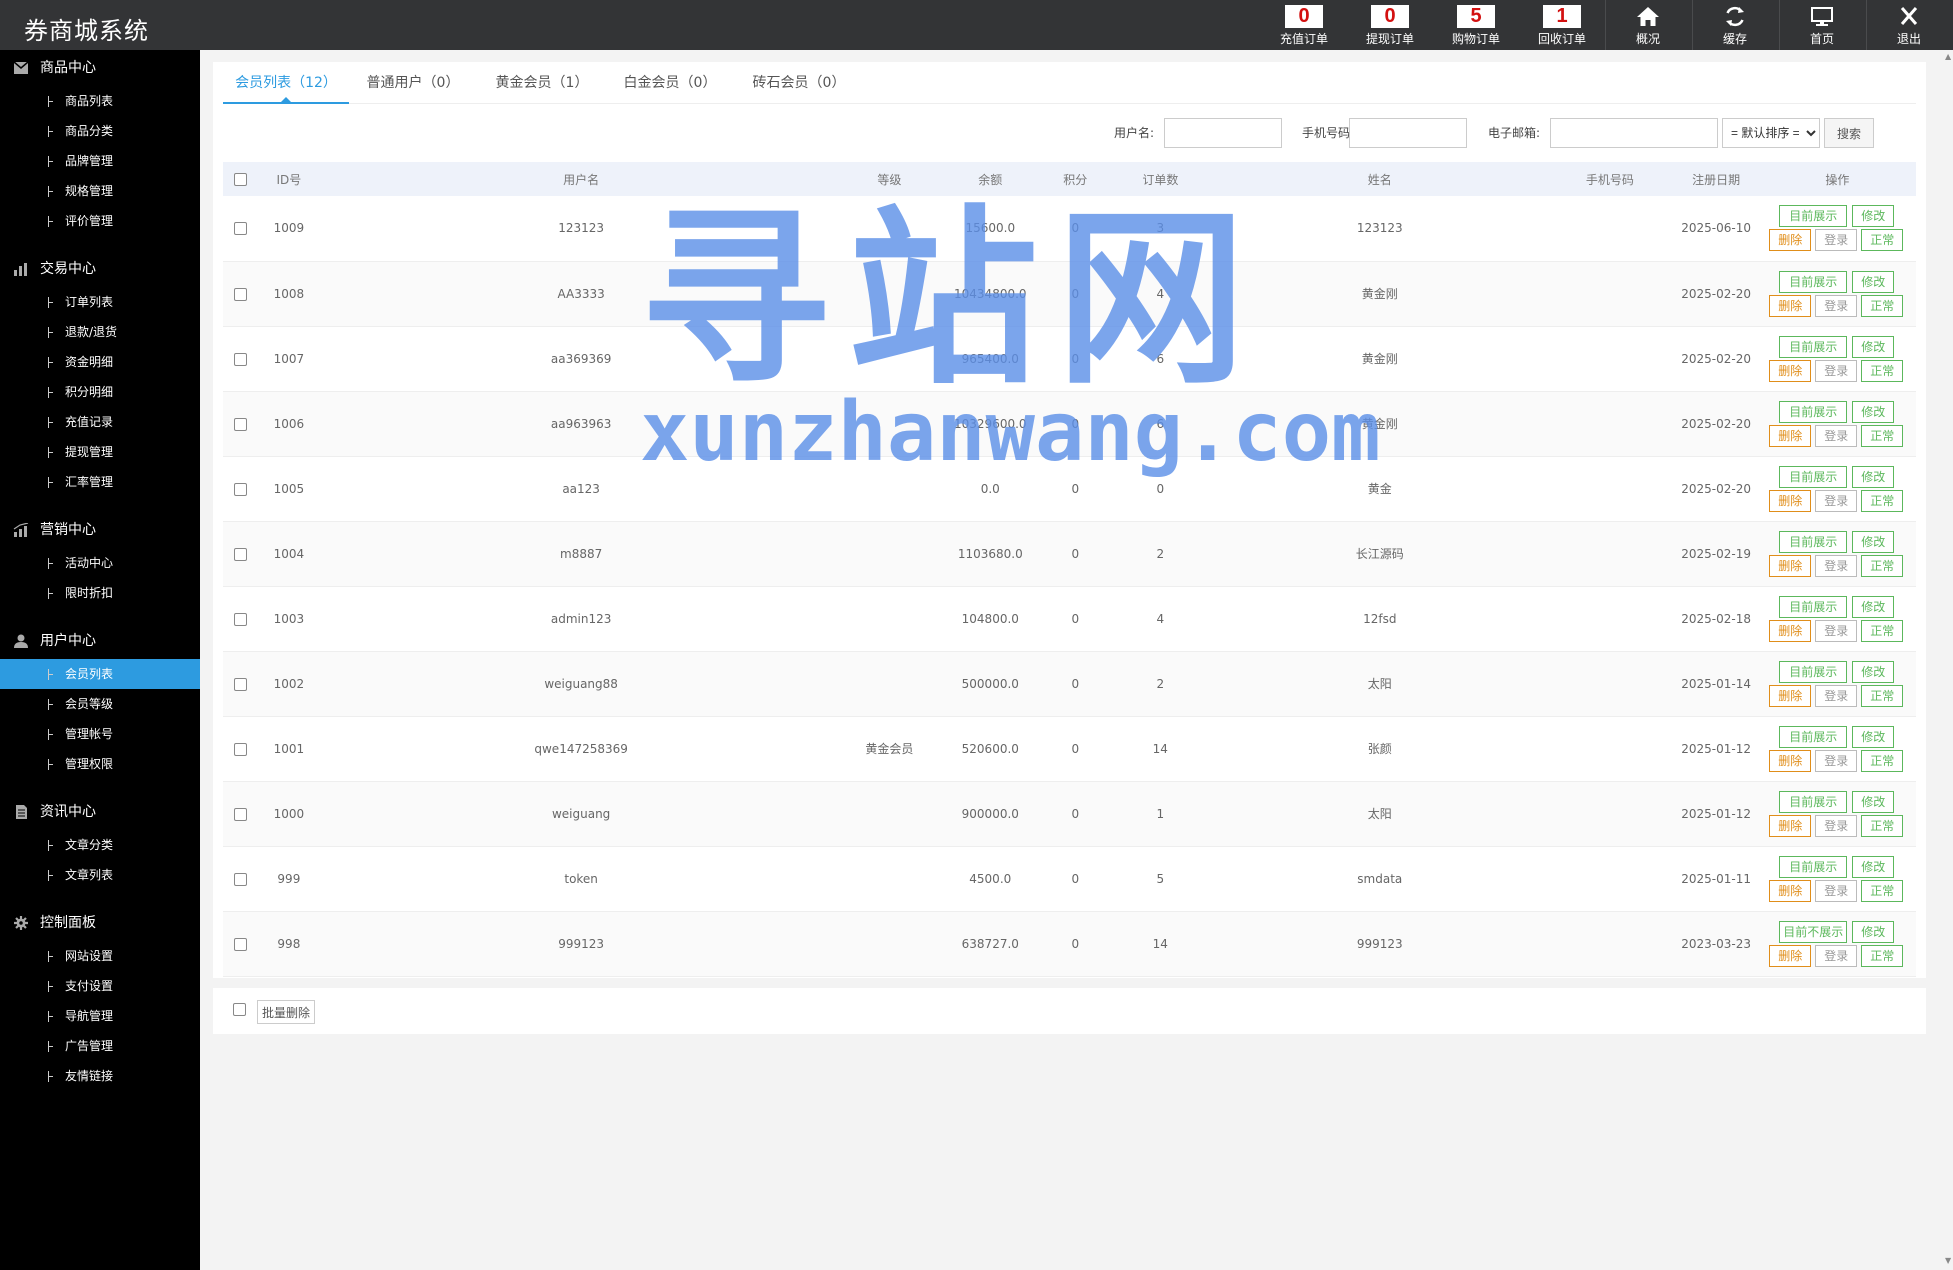  What do you see at coordinates (100, 221) in the screenshot?
I see `sidebar-item-review: 评价管理` at bounding box center [100, 221].